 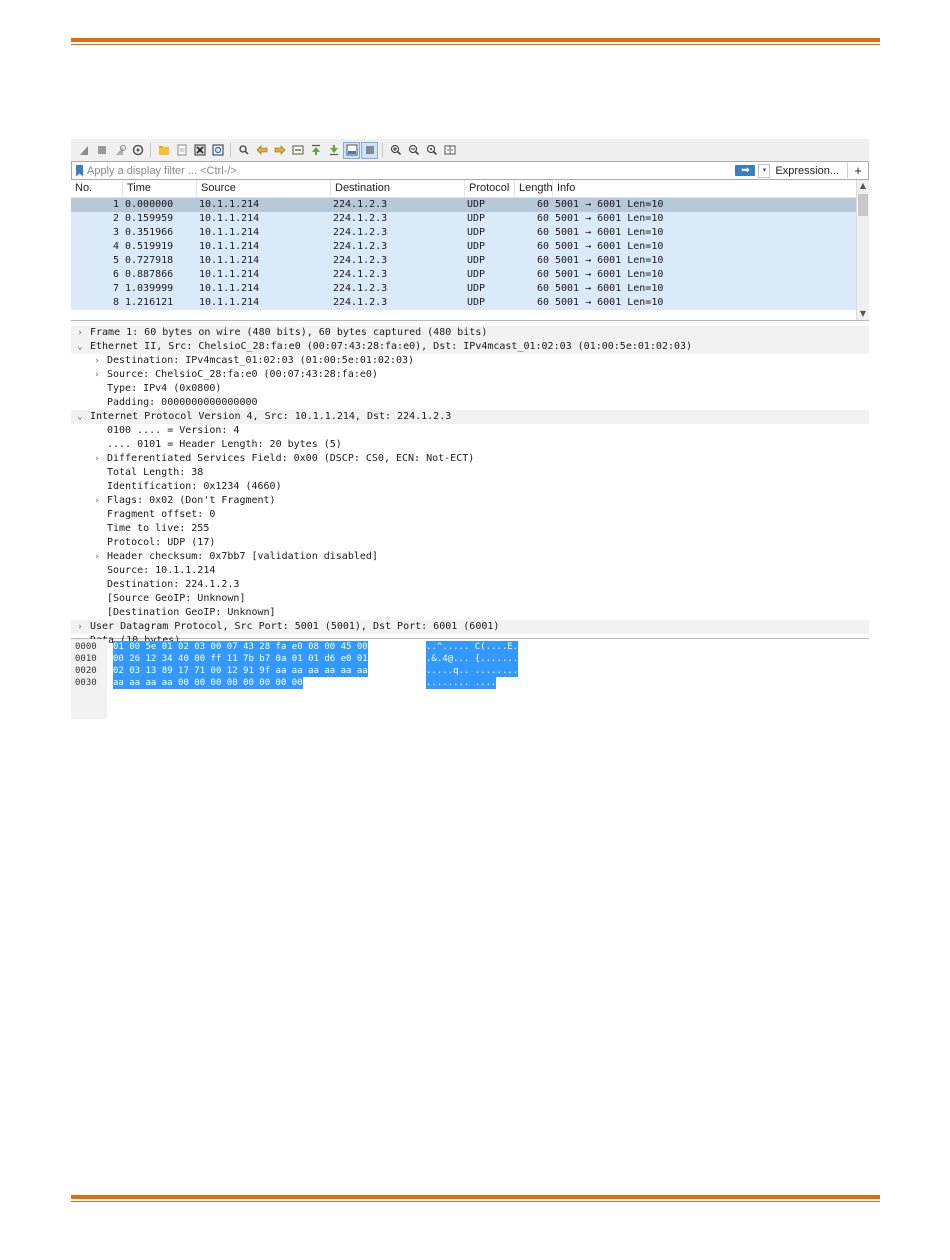 I want to click on detail-tree-item: [Destination GeoIP: Unknown], so click(x=470, y=613).